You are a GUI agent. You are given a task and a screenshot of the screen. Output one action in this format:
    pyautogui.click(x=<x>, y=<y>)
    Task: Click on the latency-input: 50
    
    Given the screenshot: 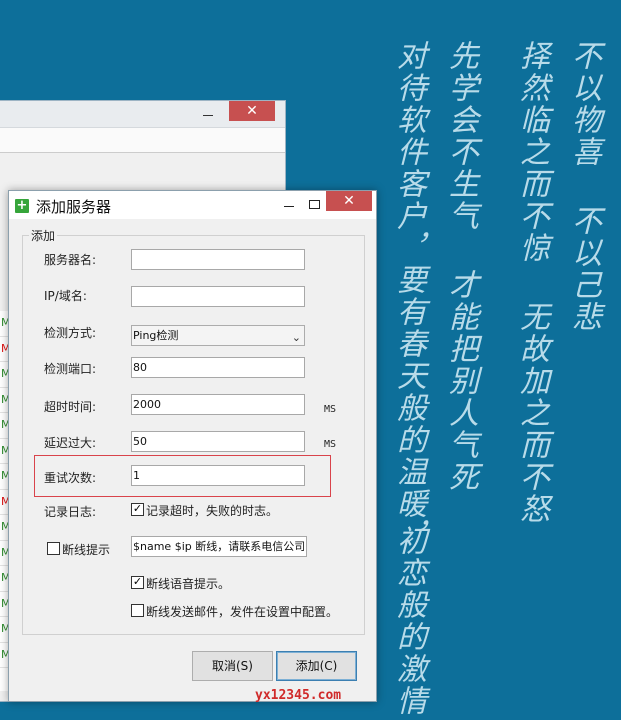 What is the action you would take?
    pyautogui.click(x=218, y=441)
    